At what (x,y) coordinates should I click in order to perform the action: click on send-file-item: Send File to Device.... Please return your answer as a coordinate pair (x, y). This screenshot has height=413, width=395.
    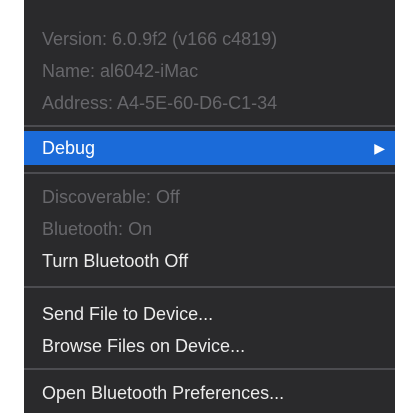
    Looking at the image, I should click on (209, 314).